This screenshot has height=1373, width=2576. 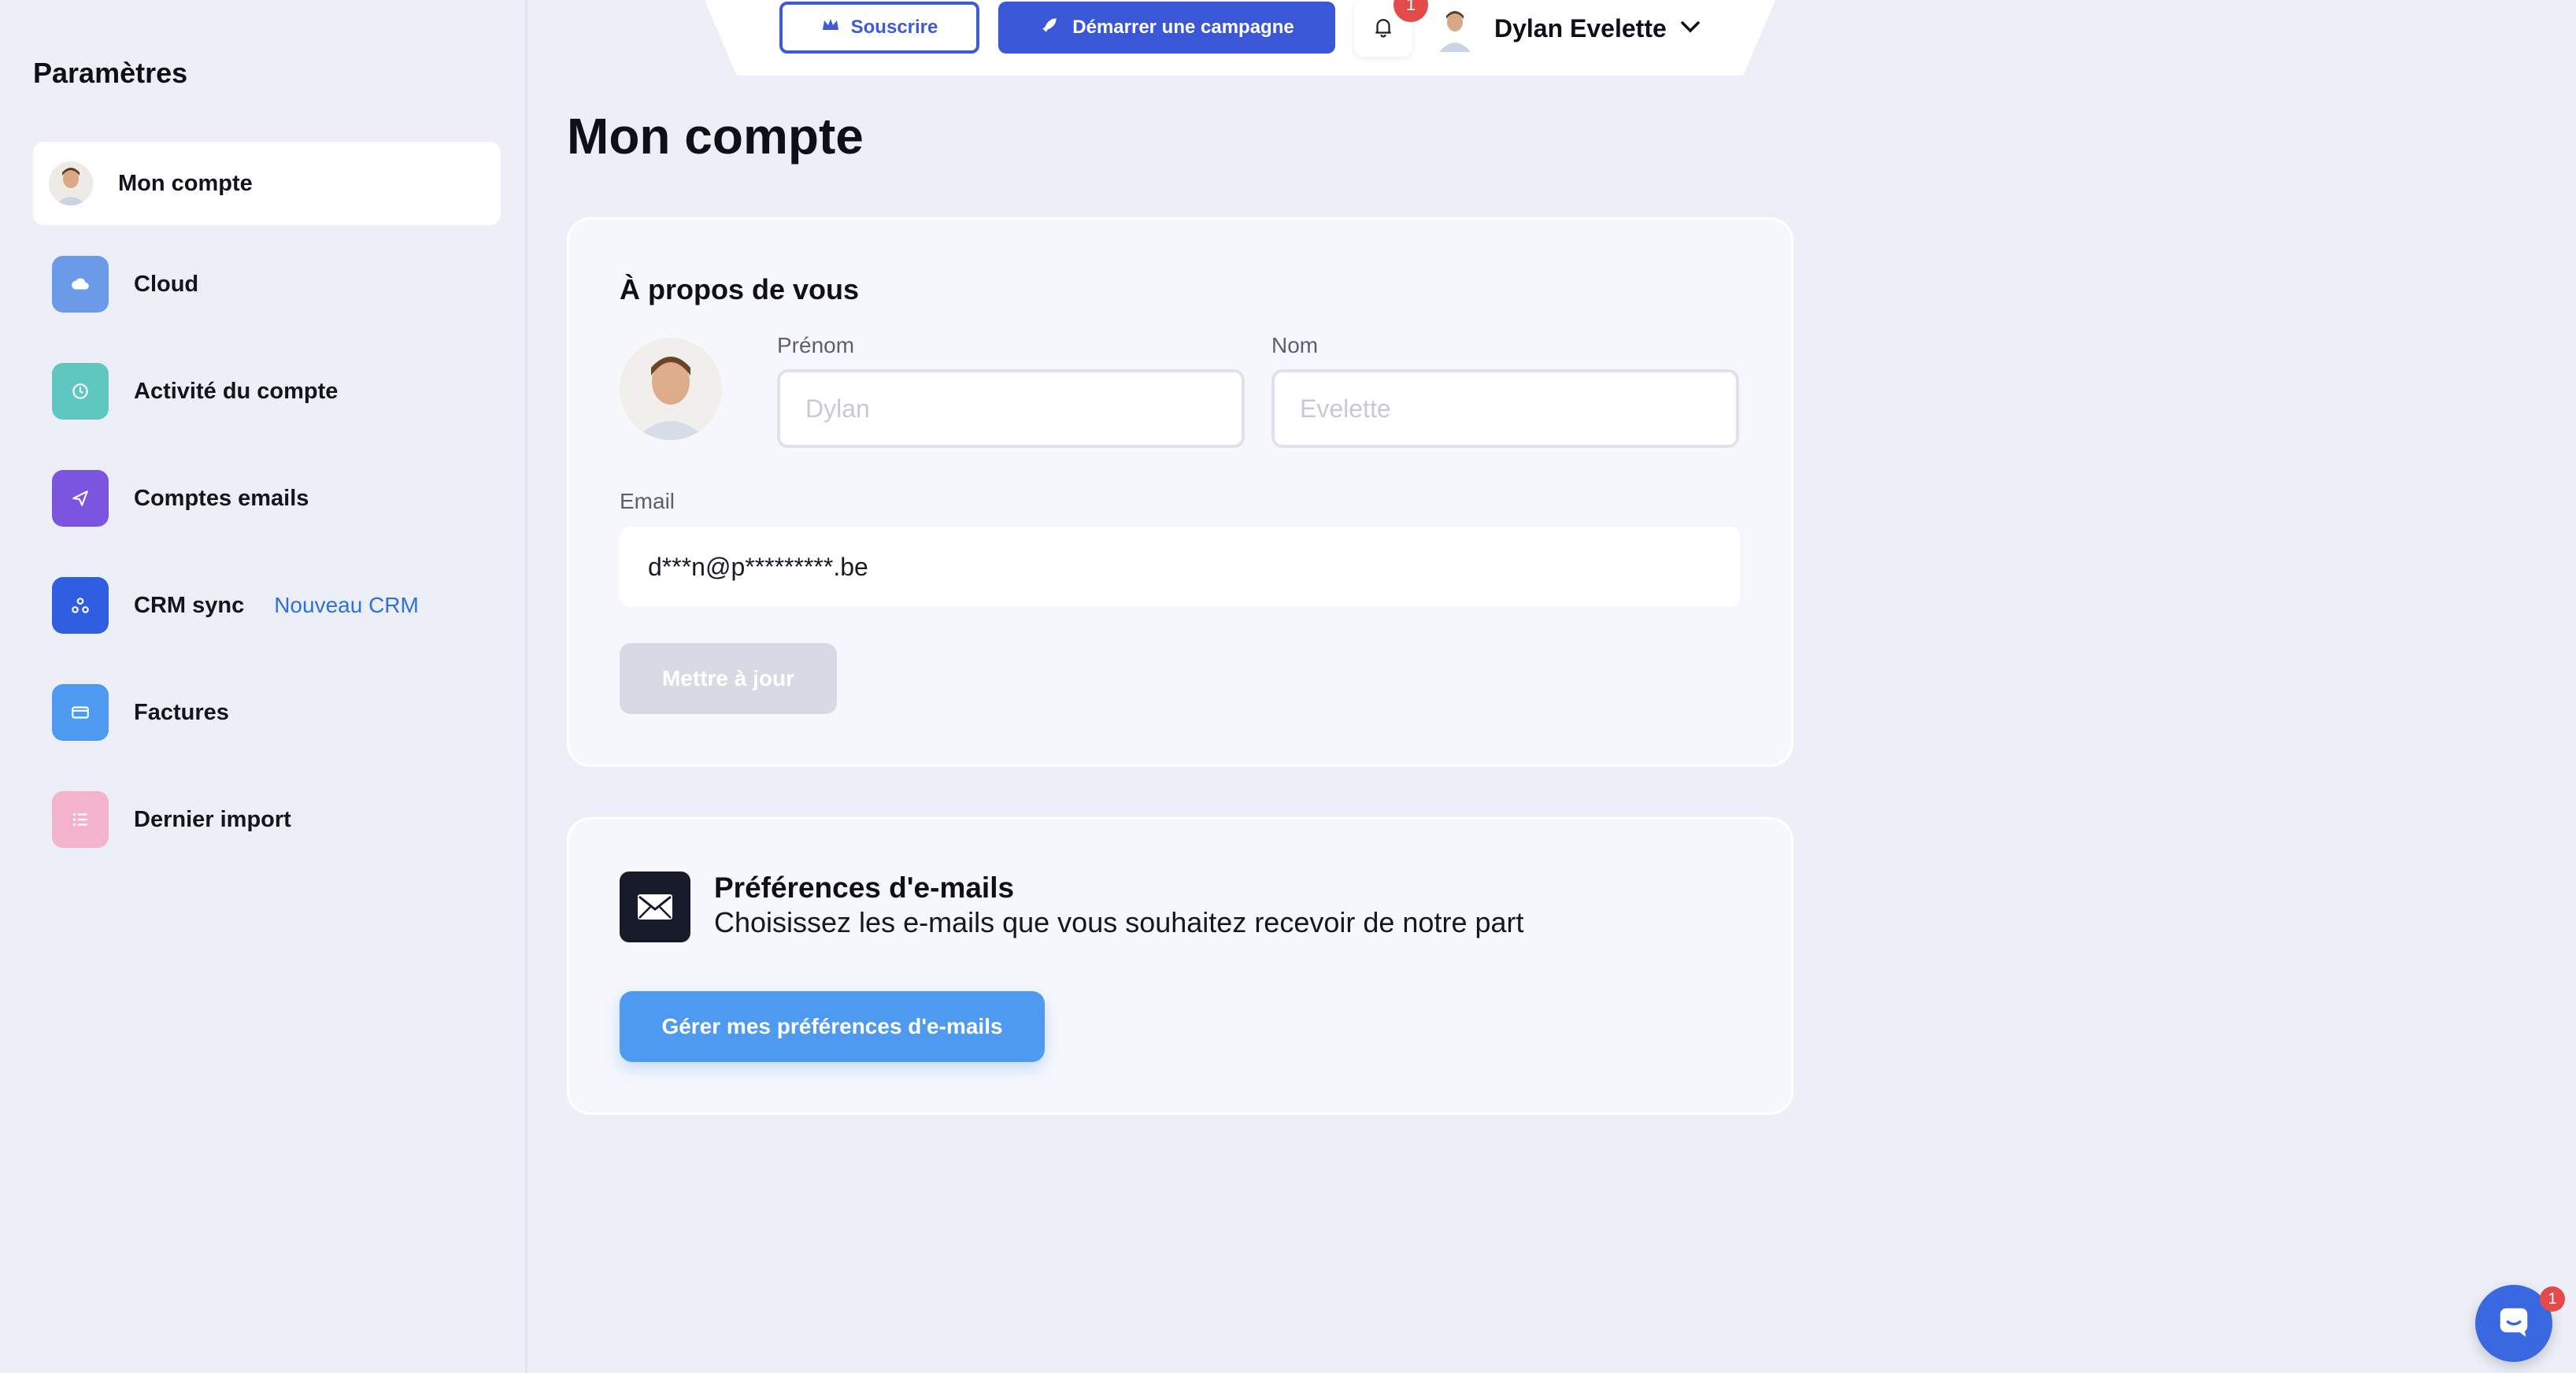 I want to click on profile-photo, so click(x=671, y=389).